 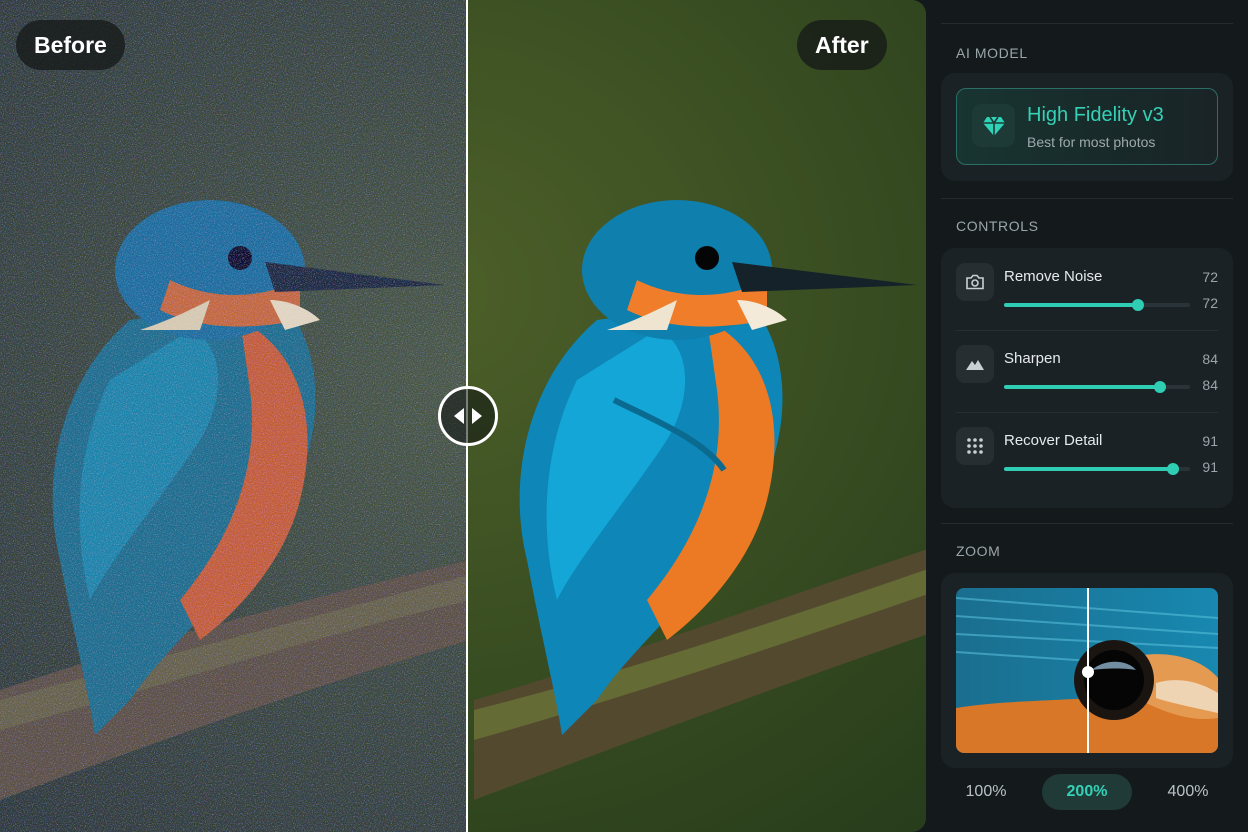 What do you see at coordinates (468, 416) in the screenshot?
I see `divider-handle` at bounding box center [468, 416].